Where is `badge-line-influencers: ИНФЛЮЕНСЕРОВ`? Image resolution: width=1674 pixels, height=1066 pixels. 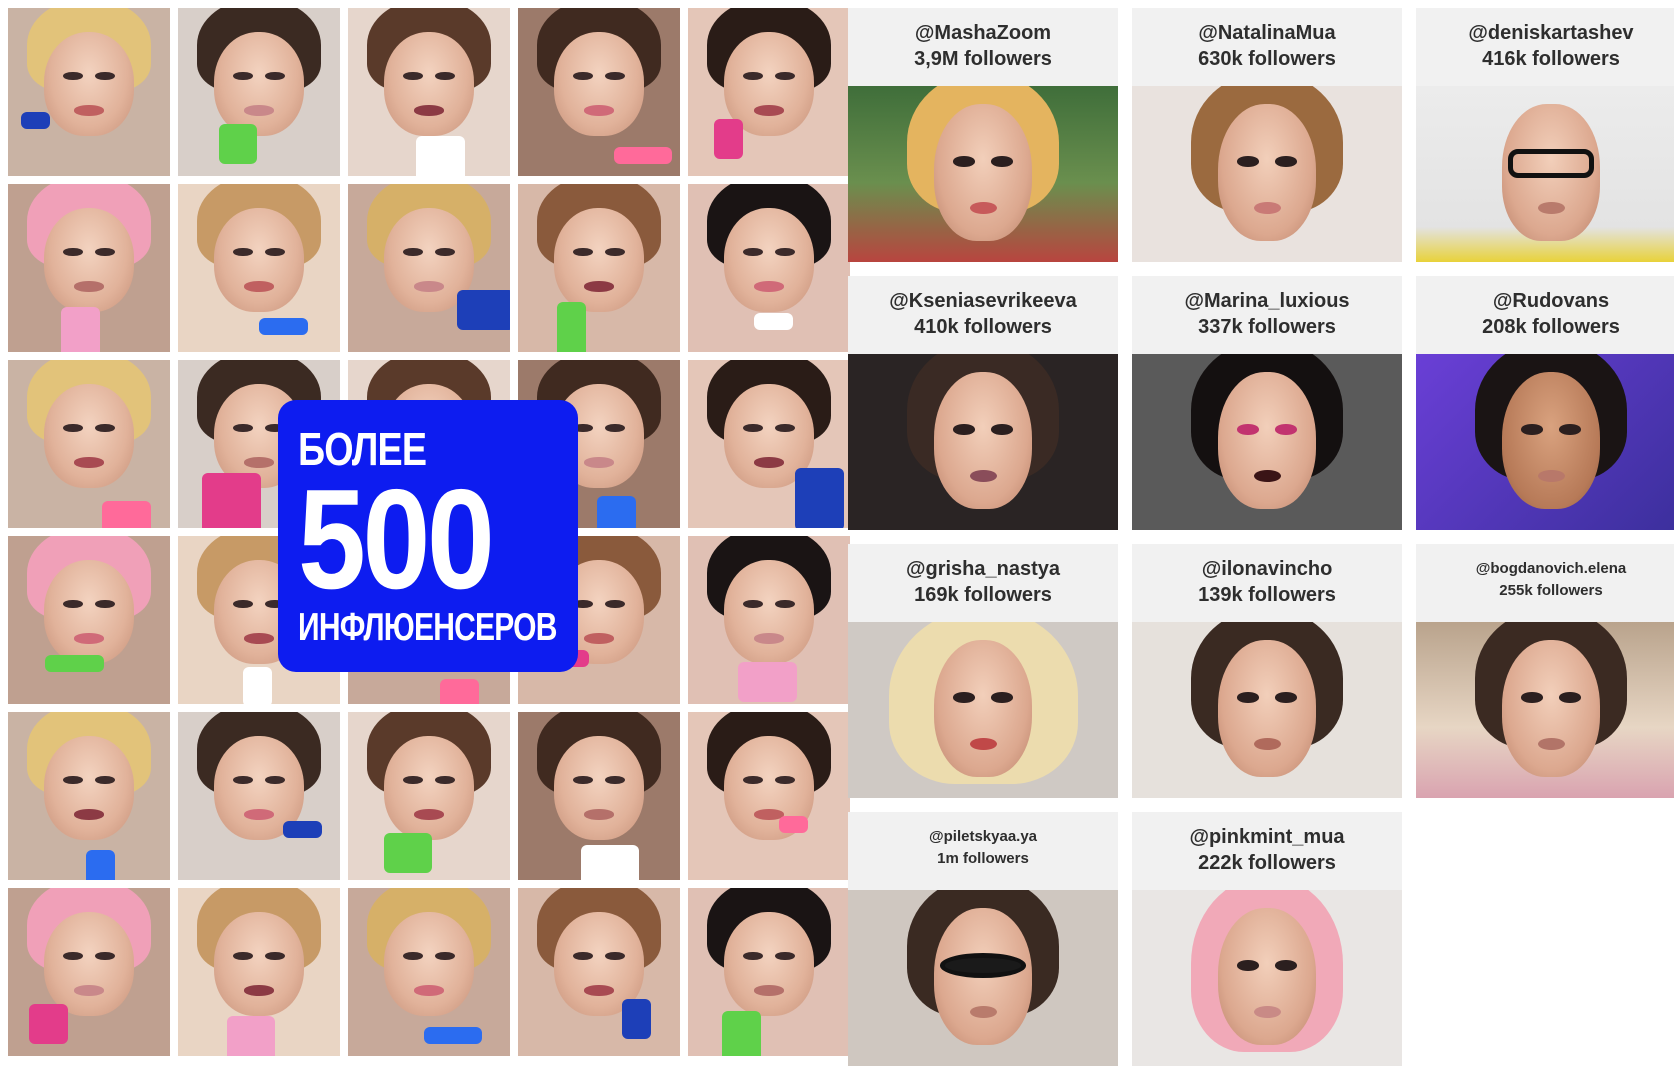
badge-line-influencers: ИНФЛЮЕНСЕРОВ is located at coordinates (427, 627).